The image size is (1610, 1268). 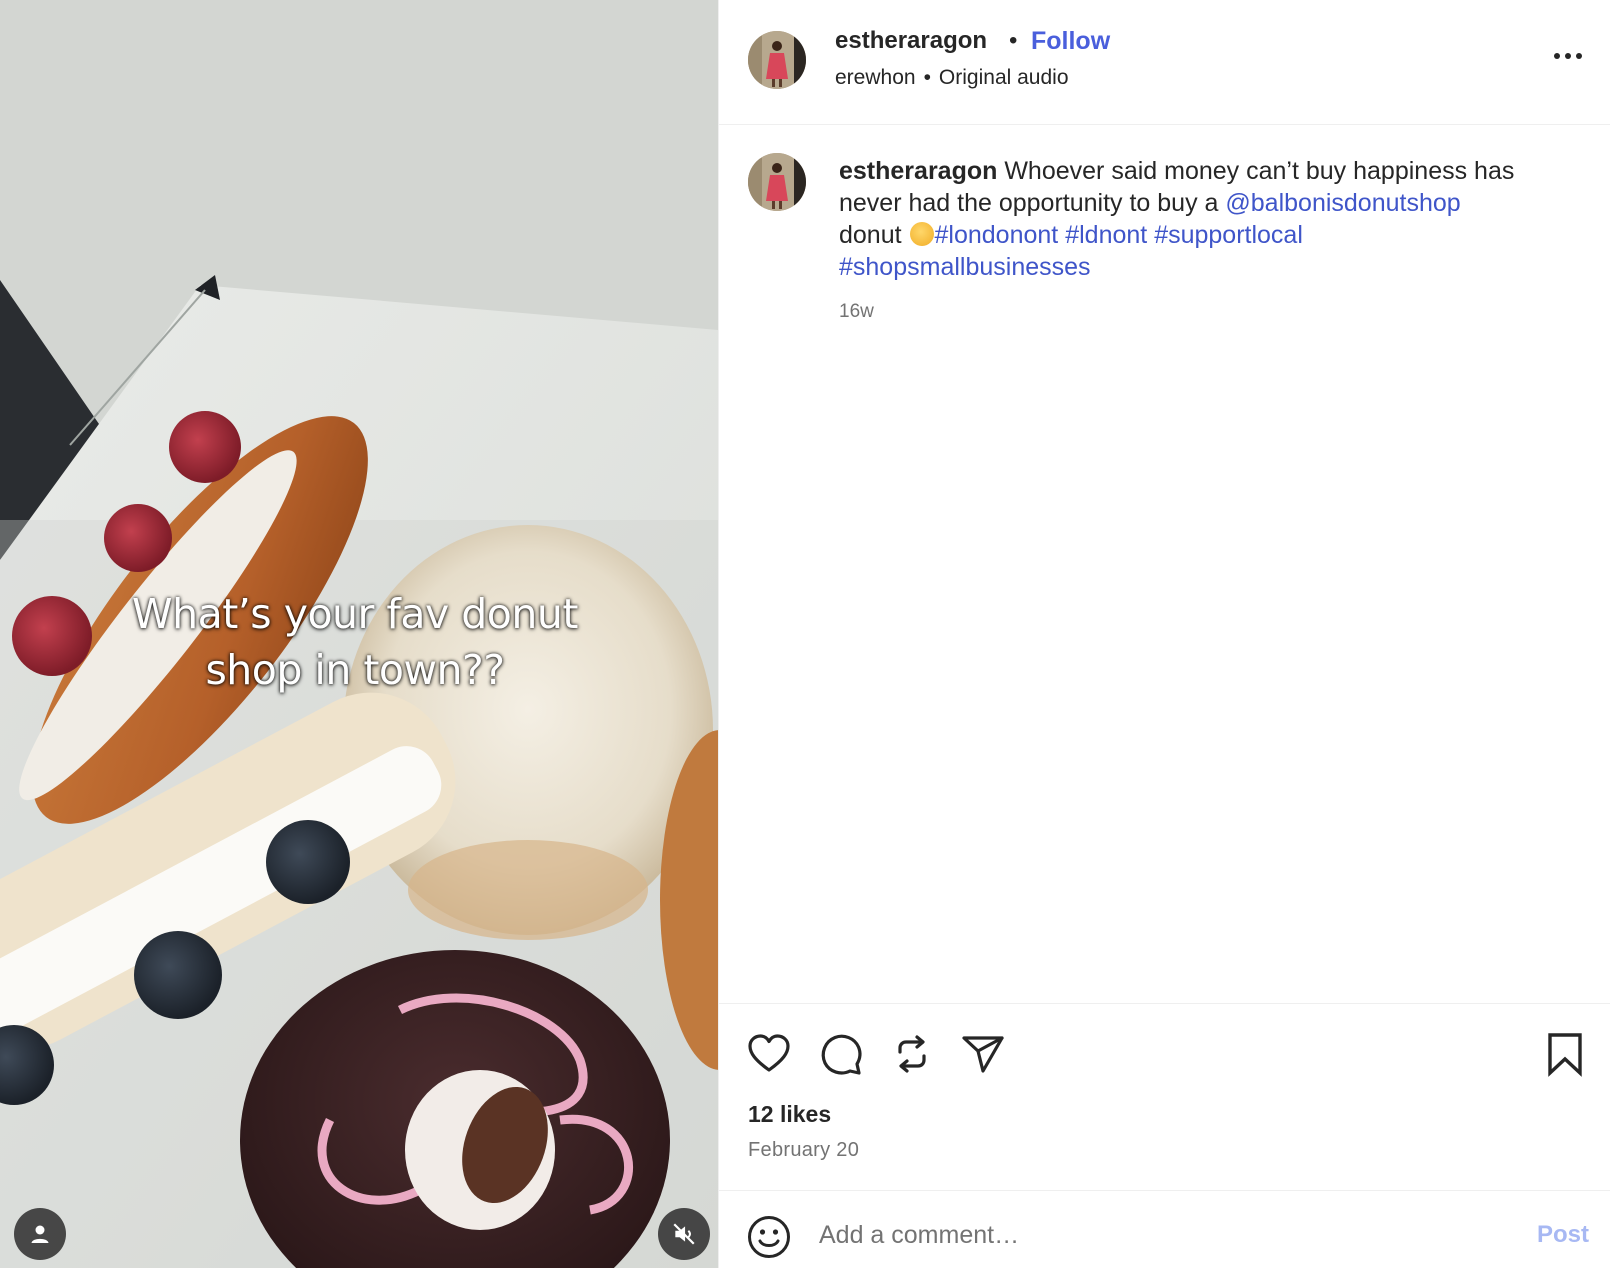 I want to click on caption-body-2: donut, so click(x=874, y=235).